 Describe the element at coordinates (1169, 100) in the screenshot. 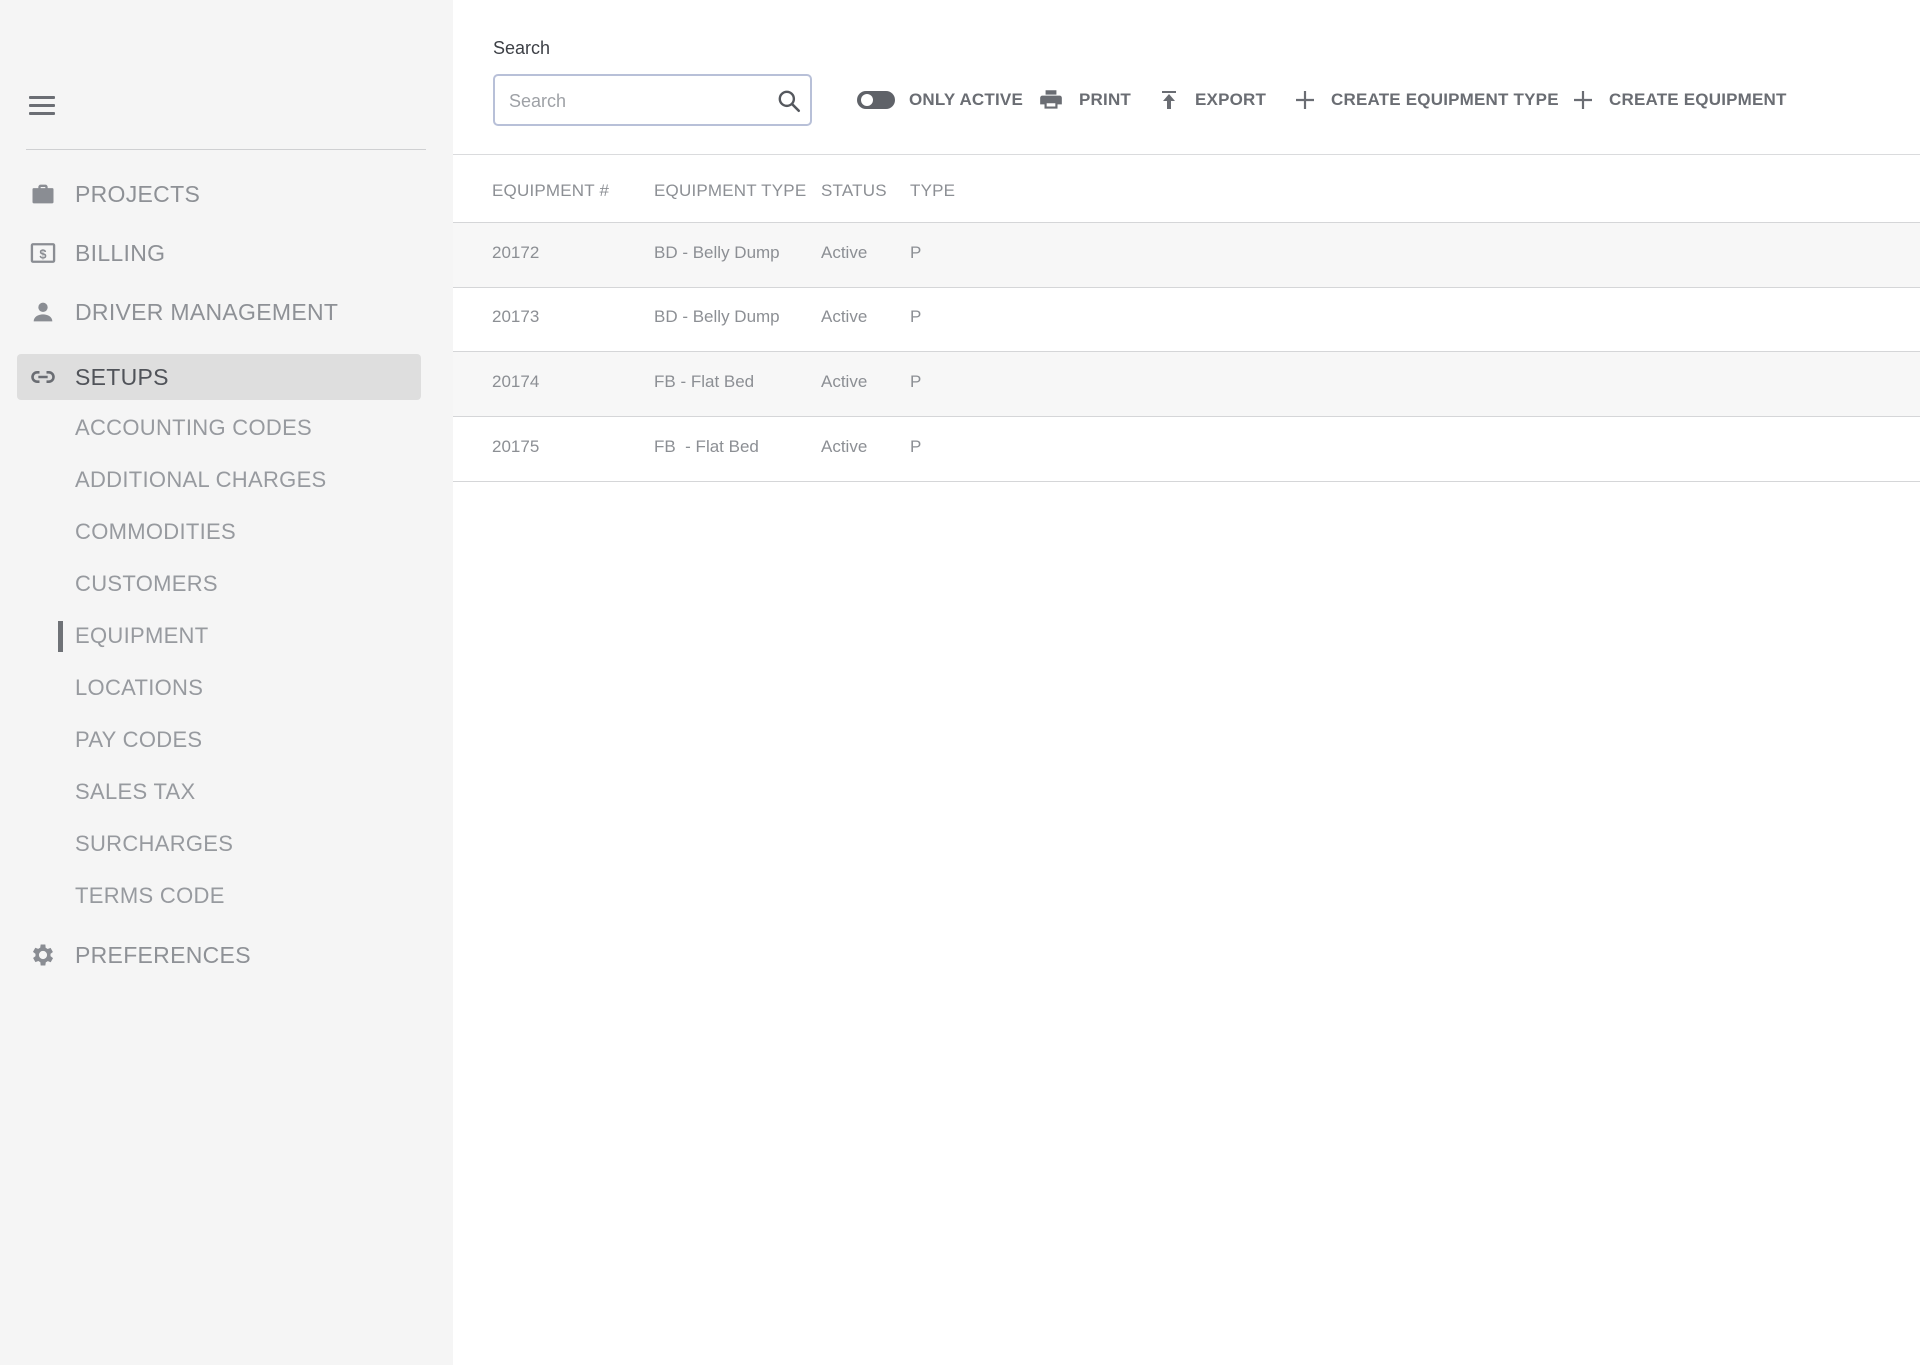

I see `upload-icon` at that location.